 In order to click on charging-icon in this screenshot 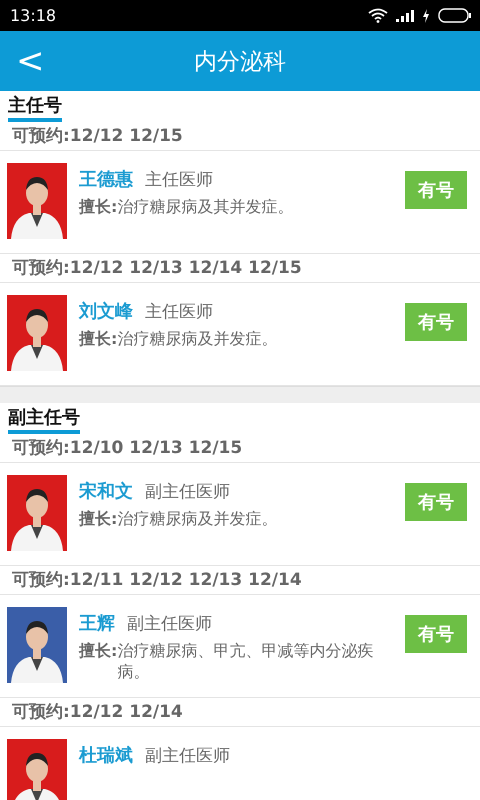, I will do `click(426, 15)`.